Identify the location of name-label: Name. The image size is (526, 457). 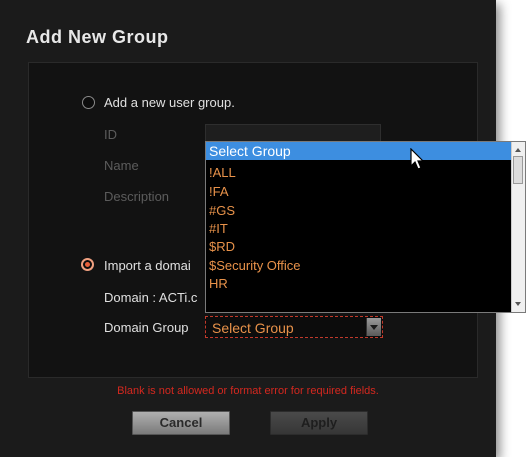
(121, 165).